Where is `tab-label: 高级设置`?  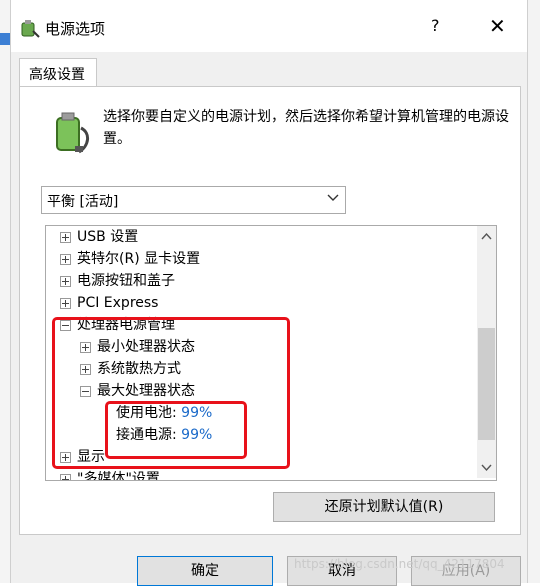 tab-label: 高级设置 is located at coordinates (57, 75).